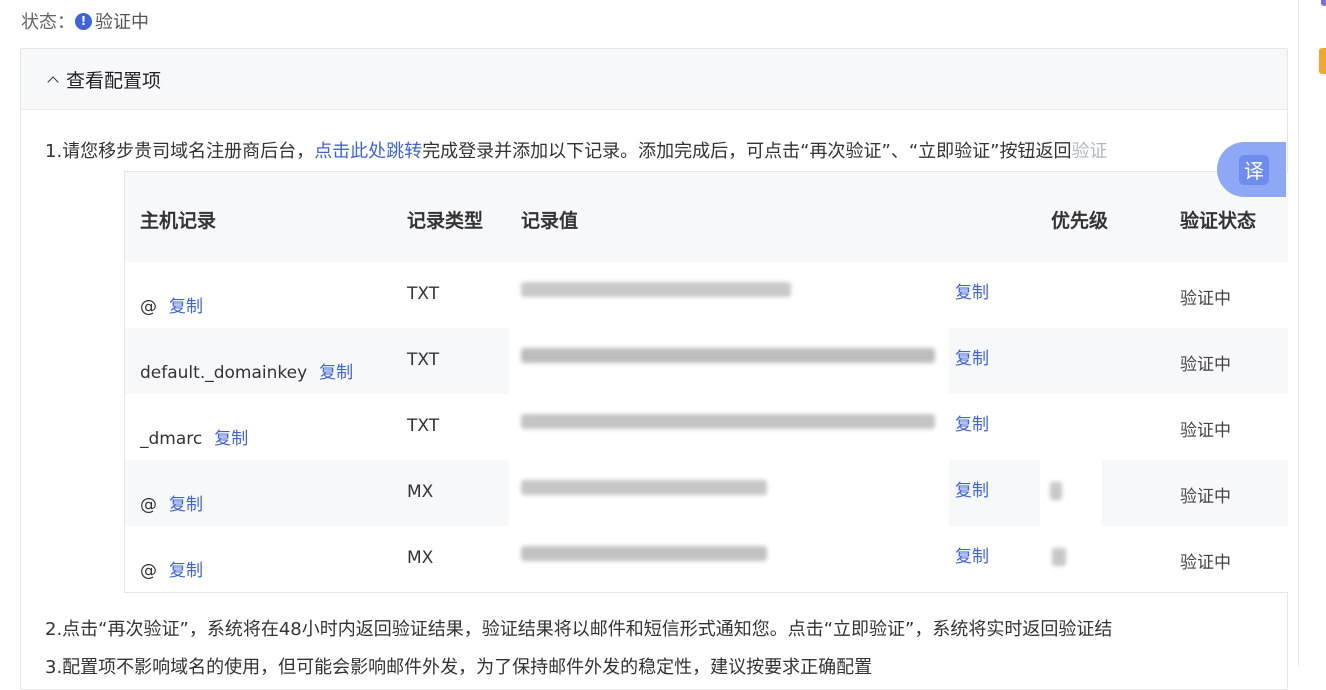 The height and width of the screenshot is (690, 1326). I want to click on host-cell: _dmarc 复制, so click(194, 436).